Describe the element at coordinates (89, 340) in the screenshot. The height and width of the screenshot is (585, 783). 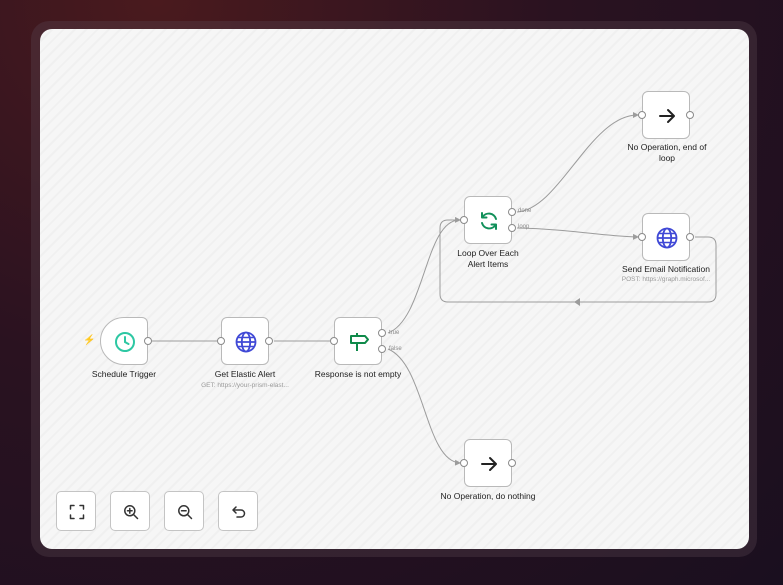
I see `trigger-bolt-icon: ⚡` at that location.